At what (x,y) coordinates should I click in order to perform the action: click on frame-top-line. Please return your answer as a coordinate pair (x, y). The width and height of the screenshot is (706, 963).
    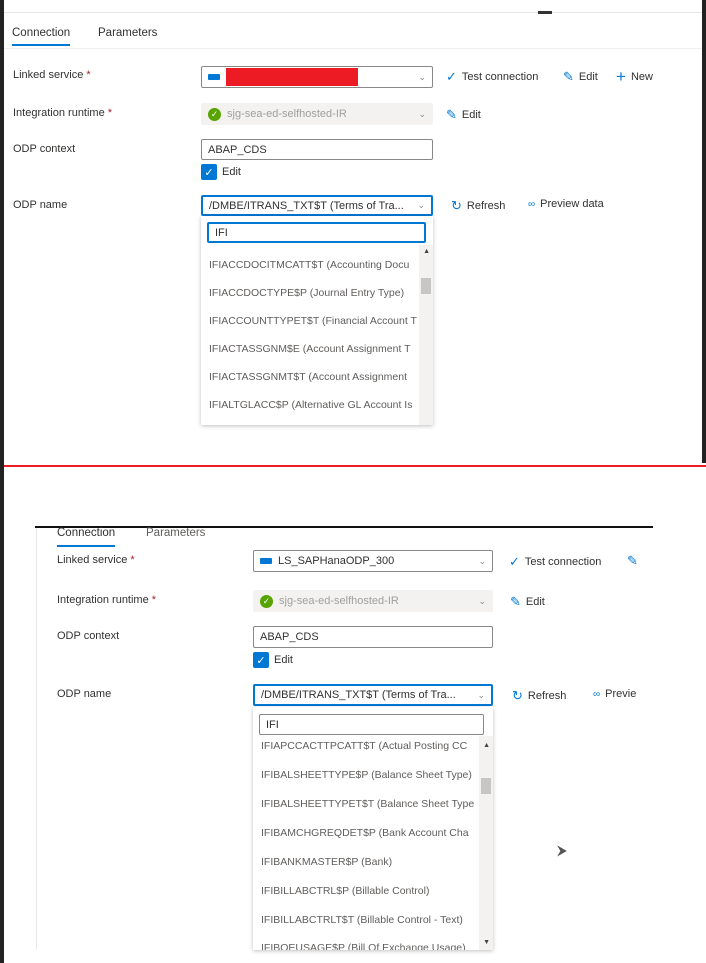
    Looking at the image, I should click on (344, 527).